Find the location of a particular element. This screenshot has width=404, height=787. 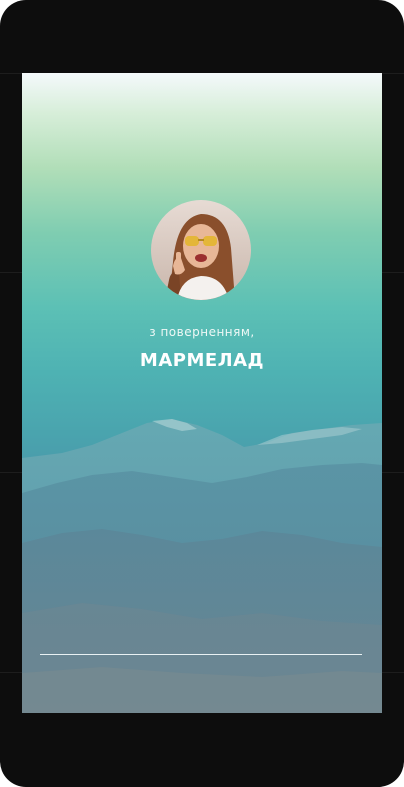

bottom-divider-line is located at coordinates (201, 654).